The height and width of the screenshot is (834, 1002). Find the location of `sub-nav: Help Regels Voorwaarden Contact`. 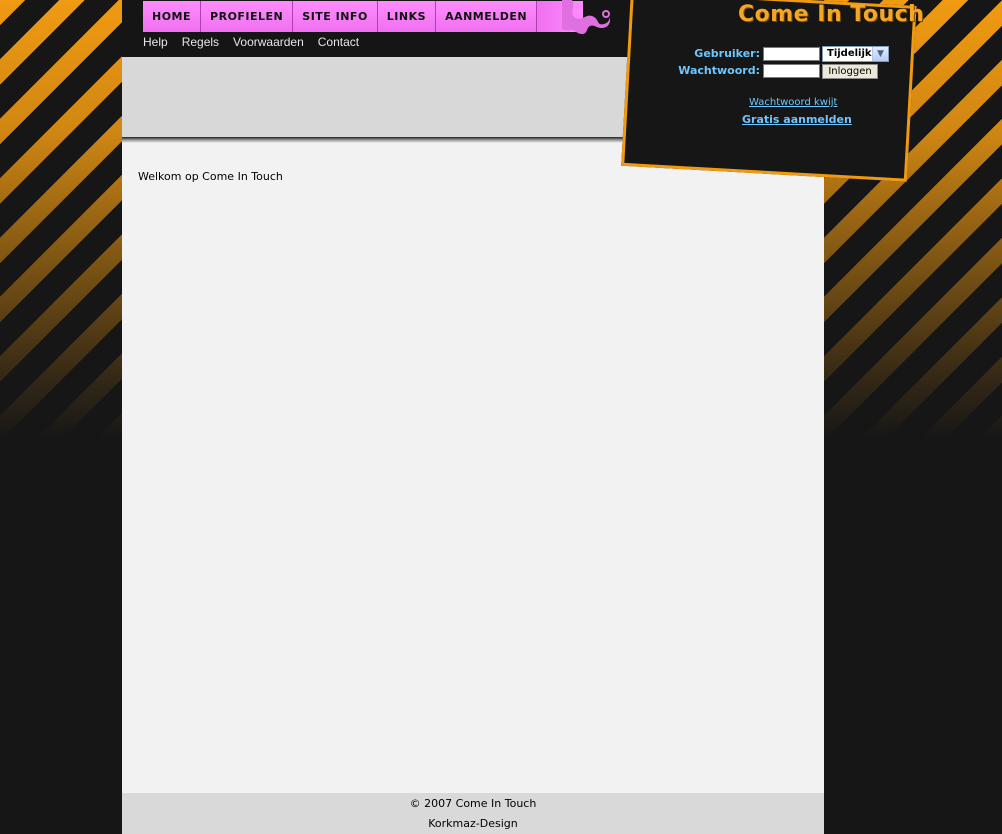

sub-nav: Help Regels Voorwaarden Contact is located at coordinates (251, 42).